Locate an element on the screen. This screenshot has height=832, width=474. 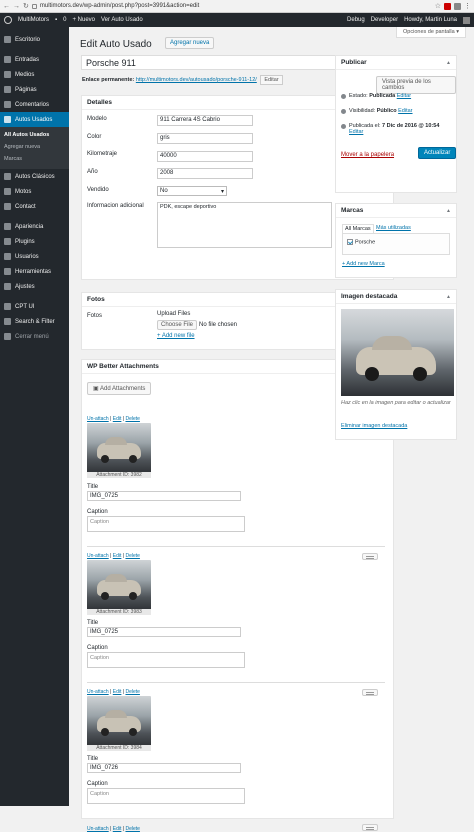
ano-input: 2008 is located at coordinates (205, 173).